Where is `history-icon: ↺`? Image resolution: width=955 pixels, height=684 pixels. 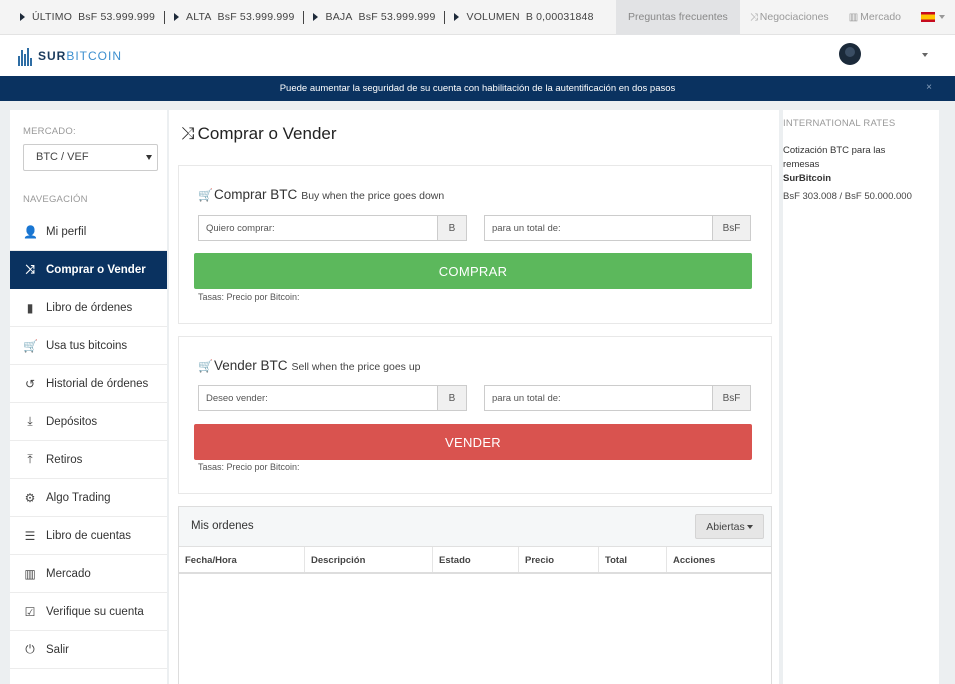 history-icon: ↺ is located at coordinates (30, 383).